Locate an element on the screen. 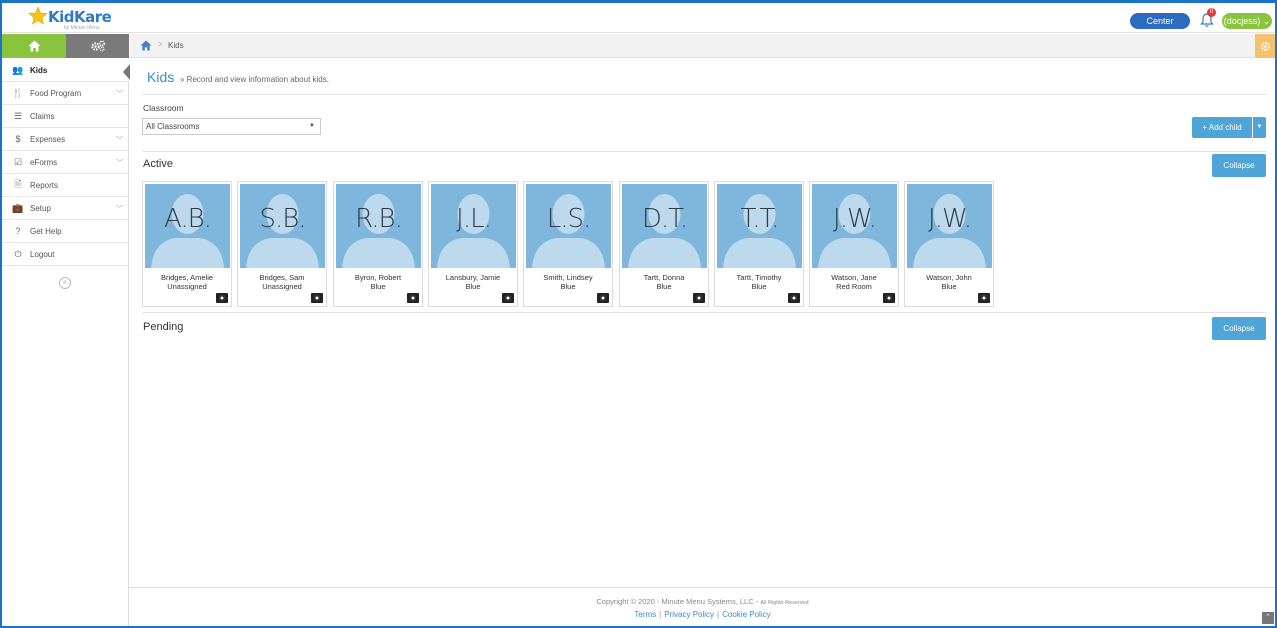  kid-name: Lansbury, Jamie is located at coordinates (473, 277).